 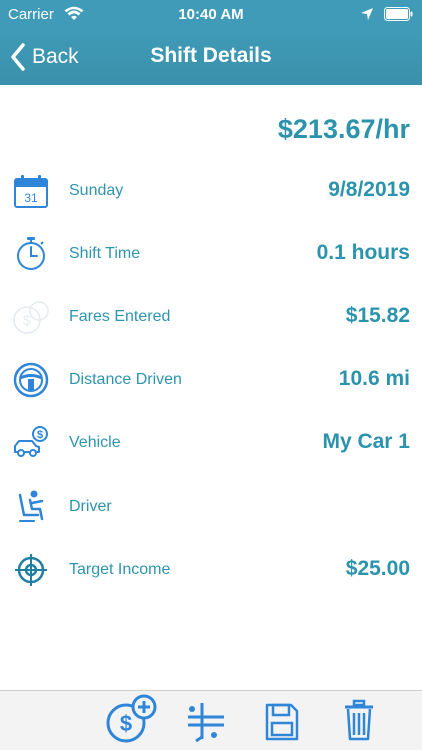 What do you see at coordinates (95, 442) in the screenshot?
I see `row-label: Vehicle` at bounding box center [95, 442].